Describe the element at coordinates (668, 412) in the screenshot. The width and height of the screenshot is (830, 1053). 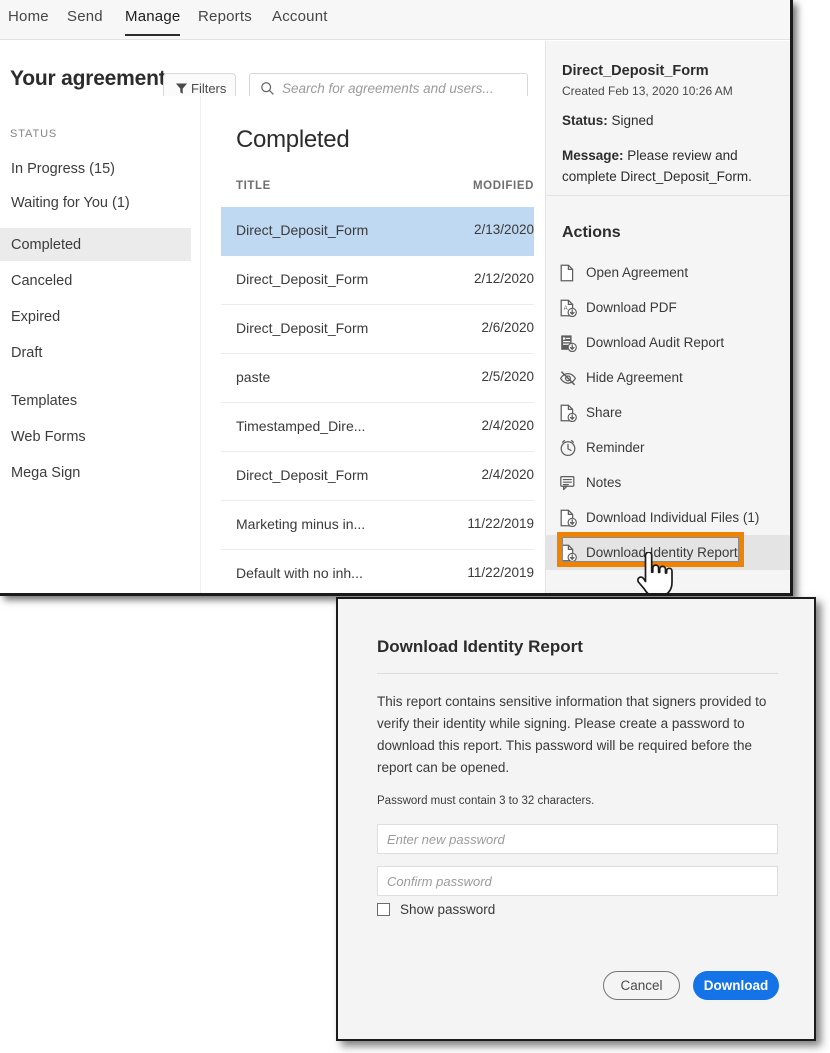
I see `action-item-share: Share` at that location.